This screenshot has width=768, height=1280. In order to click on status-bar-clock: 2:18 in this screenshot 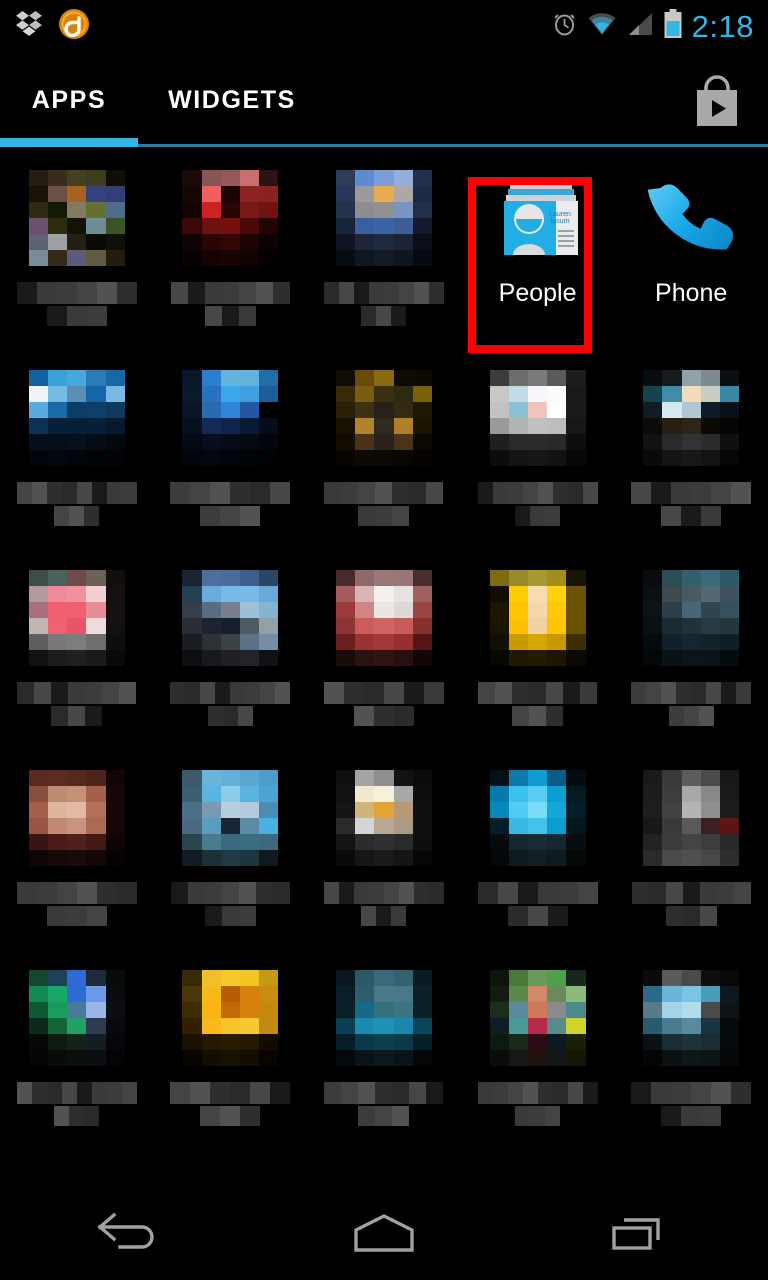, I will do `click(722, 26)`.